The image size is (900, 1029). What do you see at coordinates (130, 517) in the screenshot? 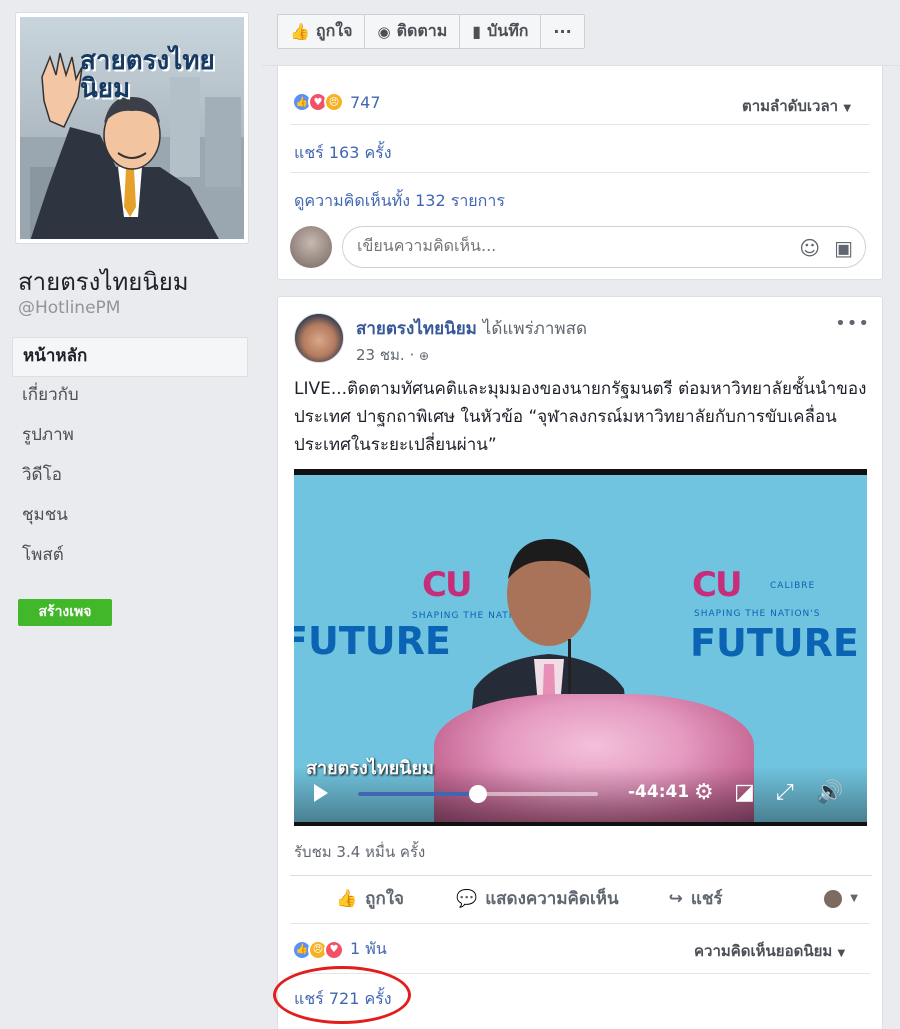
I see `nav-item-community: ชุมชน` at bounding box center [130, 517].